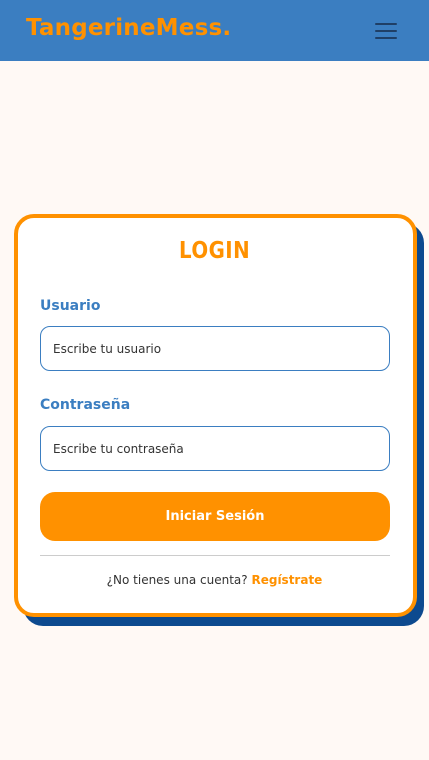 This screenshot has width=429, height=760. What do you see at coordinates (85, 405) in the screenshot?
I see `password-label: Contraseña` at bounding box center [85, 405].